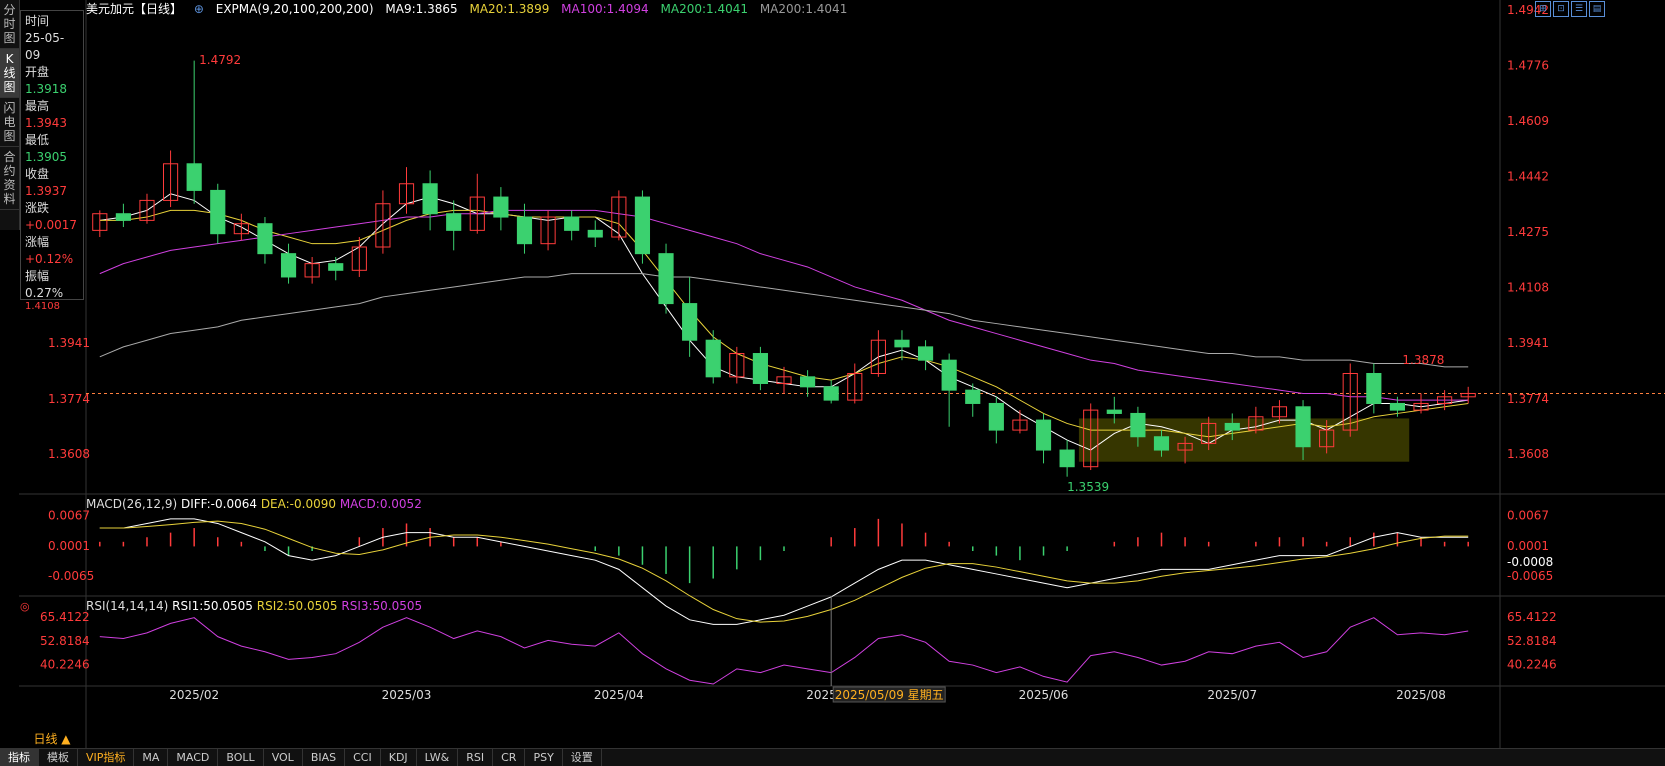 The image size is (1665, 766). Describe the element at coordinates (363, 757) in the screenshot. I see `indicator-tab-8: CCI` at that location.